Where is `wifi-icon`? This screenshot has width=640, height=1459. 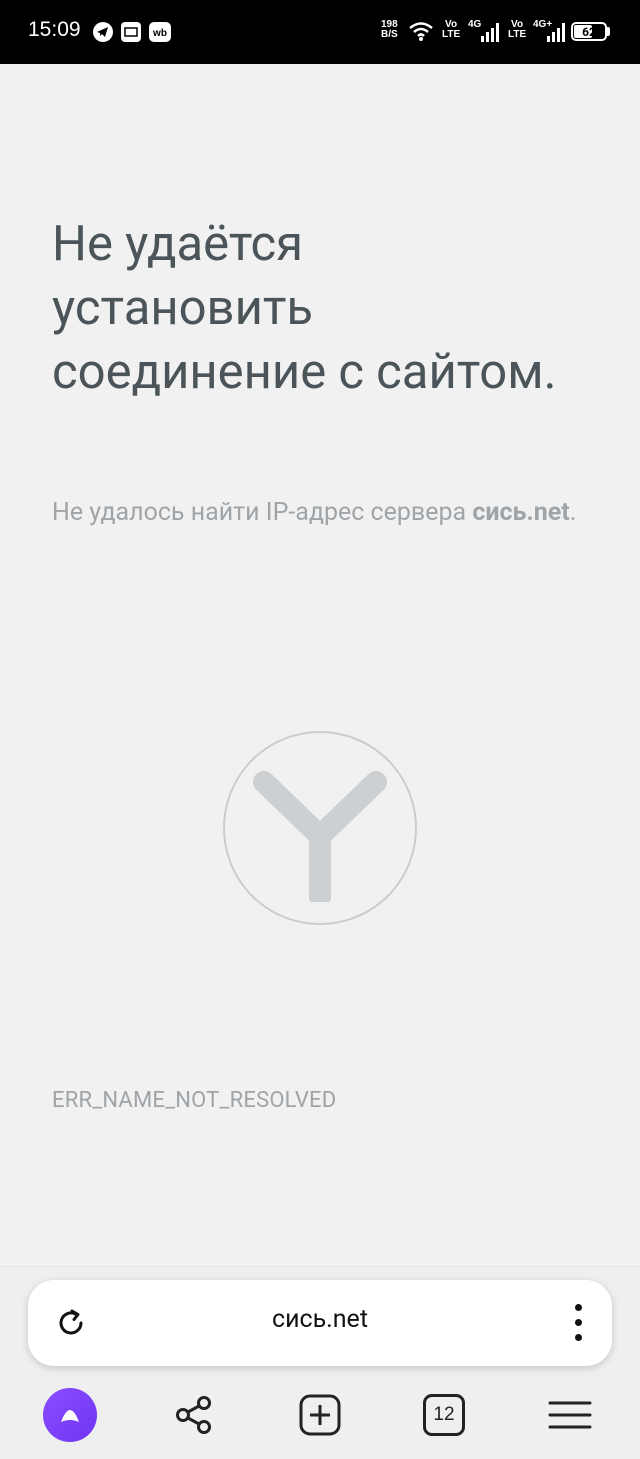
wifi-icon is located at coordinates (421, 33).